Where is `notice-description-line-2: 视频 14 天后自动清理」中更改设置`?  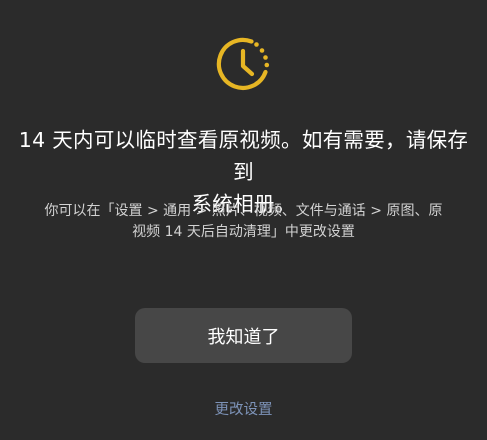
notice-description-line-2: 视频 14 天后自动清理」中更改设置 is located at coordinates (243, 232).